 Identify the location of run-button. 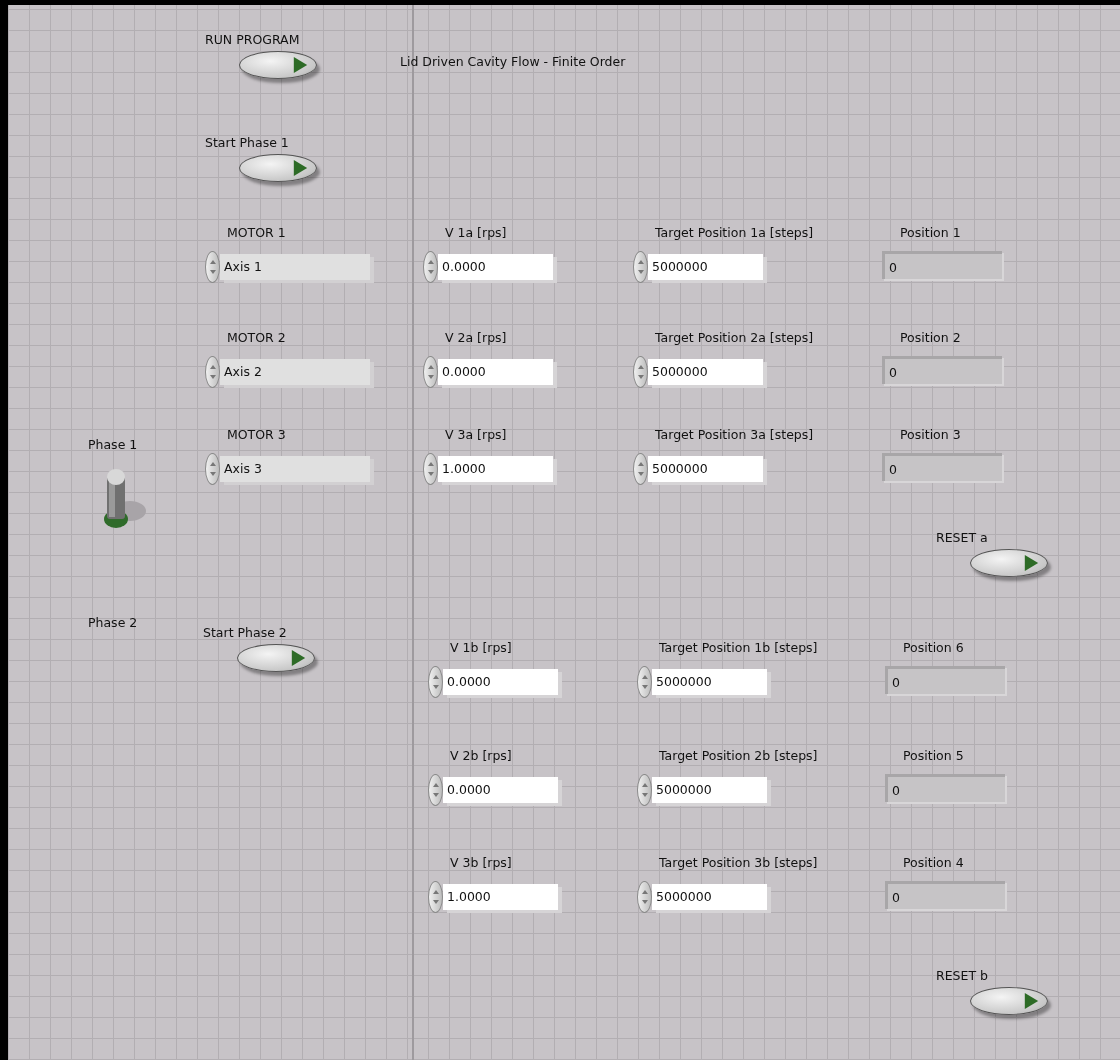
(278, 65).